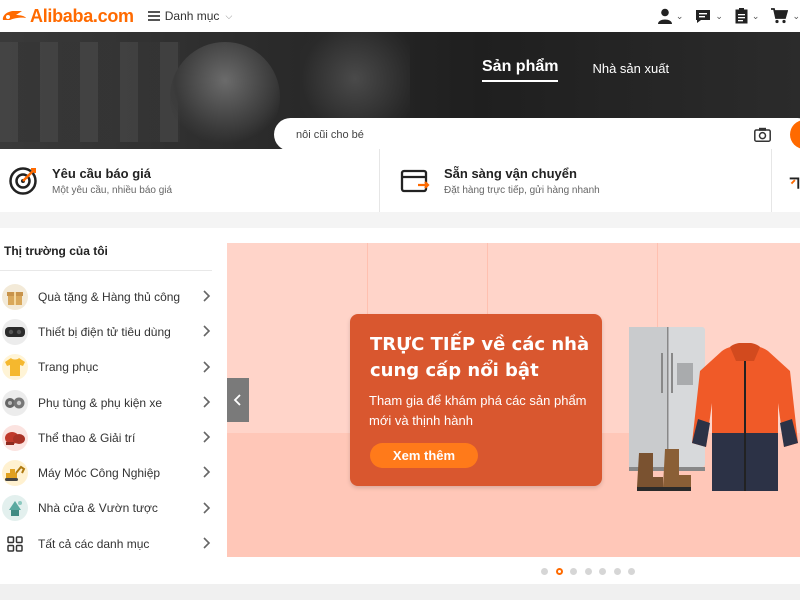  I want to click on account-toolbar: ⌄ ⌄ ⌄ ⌄, so click(723, 16).